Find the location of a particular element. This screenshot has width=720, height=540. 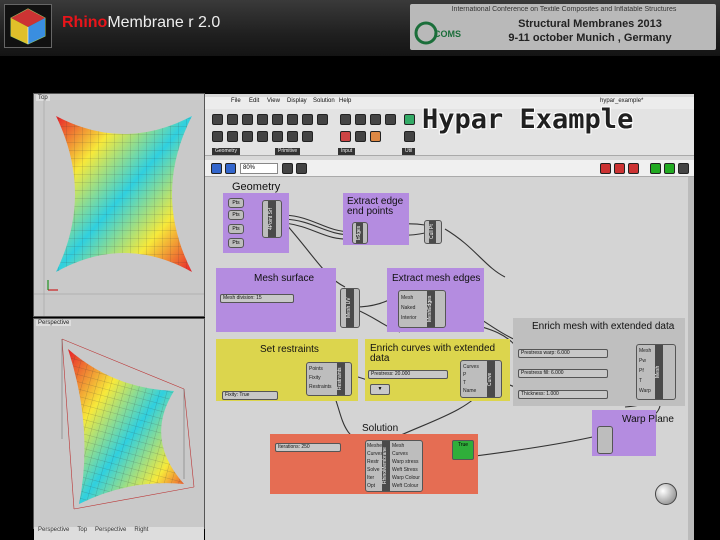

rhino-top-viewport: Top is located at coordinates (119, 205).